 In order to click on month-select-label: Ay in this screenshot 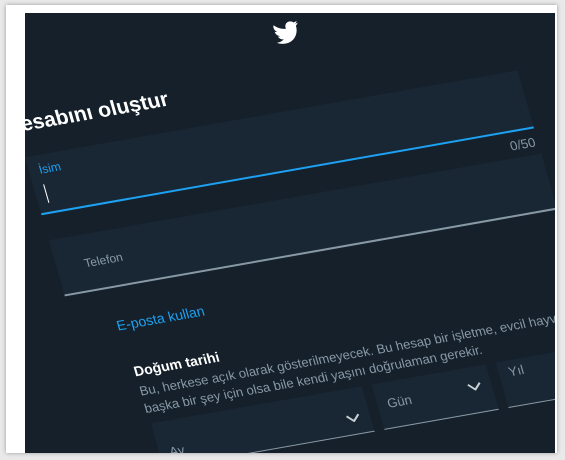, I will do `click(177, 447)`.